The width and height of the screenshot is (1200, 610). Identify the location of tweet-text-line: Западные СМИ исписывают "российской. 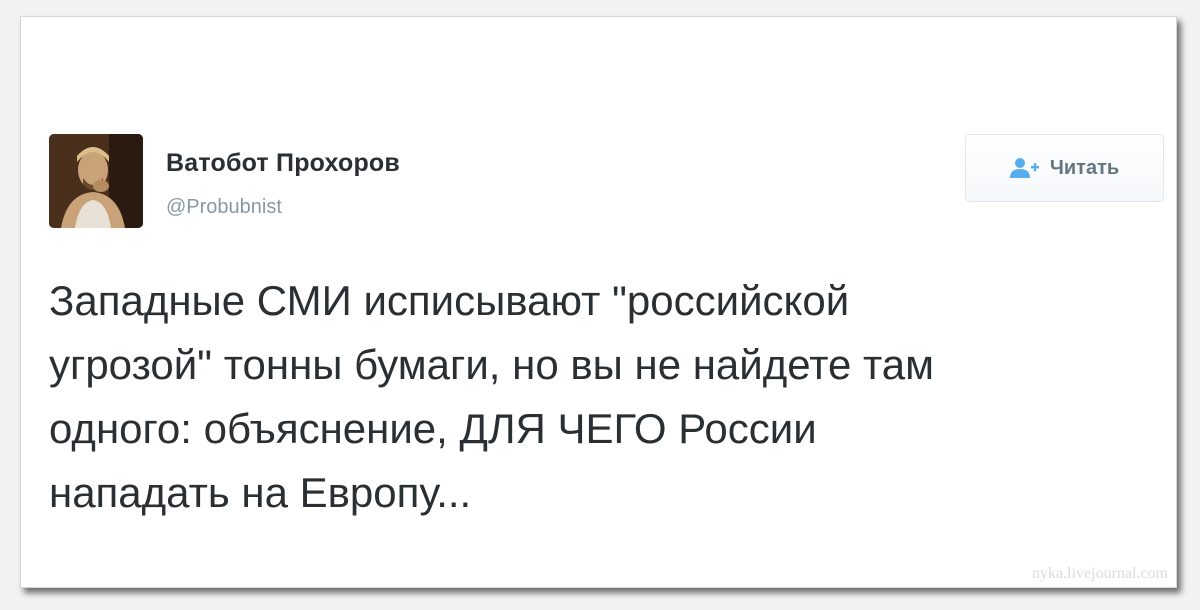
(449, 300).